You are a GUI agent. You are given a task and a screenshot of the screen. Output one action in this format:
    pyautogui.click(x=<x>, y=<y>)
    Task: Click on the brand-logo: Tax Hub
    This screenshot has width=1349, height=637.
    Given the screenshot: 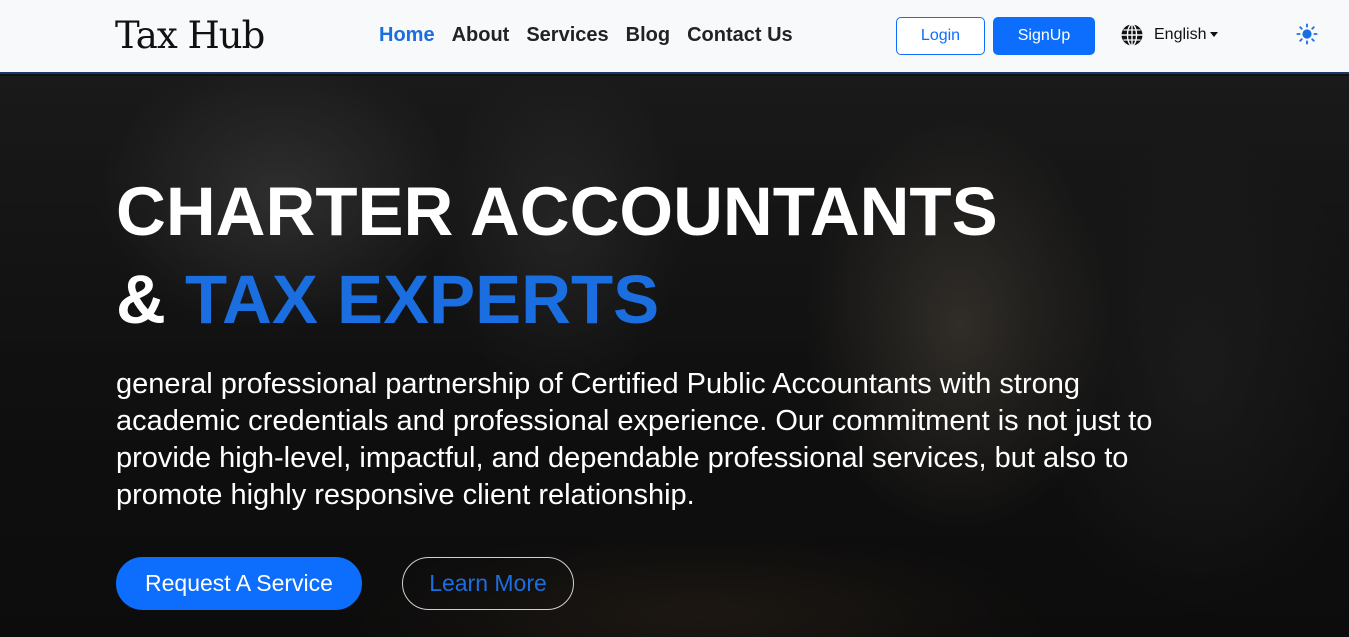 What is the action you would take?
    pyautogui.click(x=190, y=36)
    